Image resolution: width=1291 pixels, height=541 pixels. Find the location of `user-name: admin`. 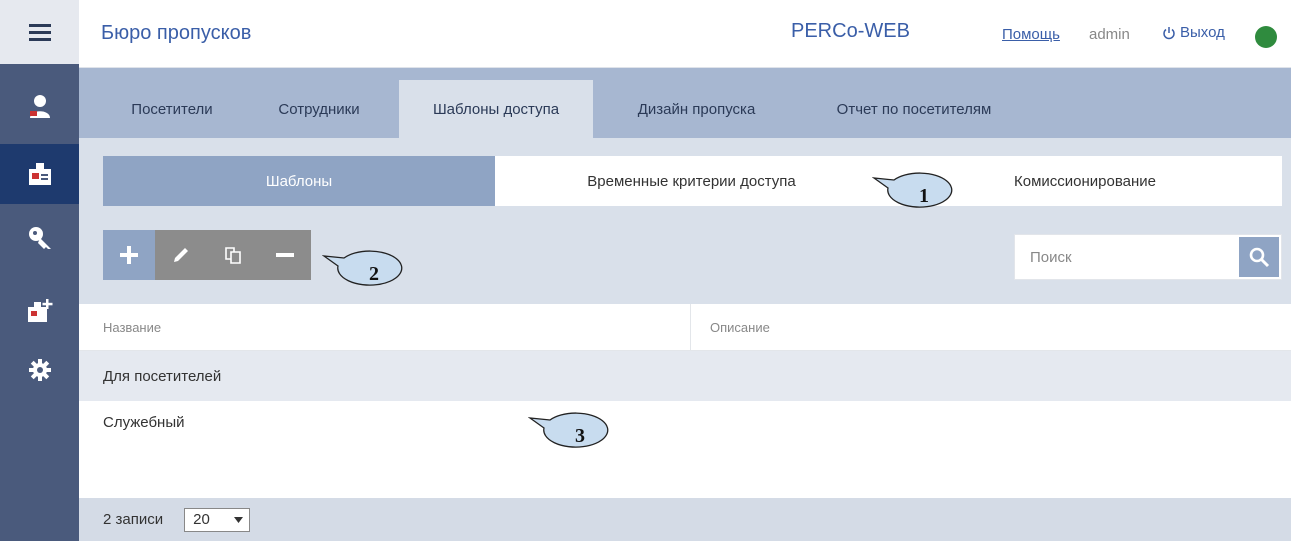

user-name: admin is located at coordinates (1109, 34).